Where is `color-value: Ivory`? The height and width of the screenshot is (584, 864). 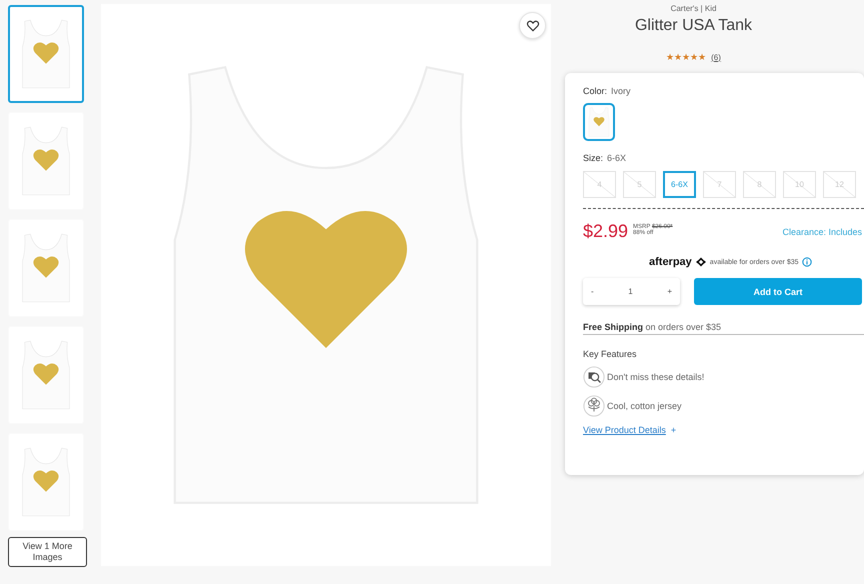
color-value: Ivory is located at coordinates (621, 91).